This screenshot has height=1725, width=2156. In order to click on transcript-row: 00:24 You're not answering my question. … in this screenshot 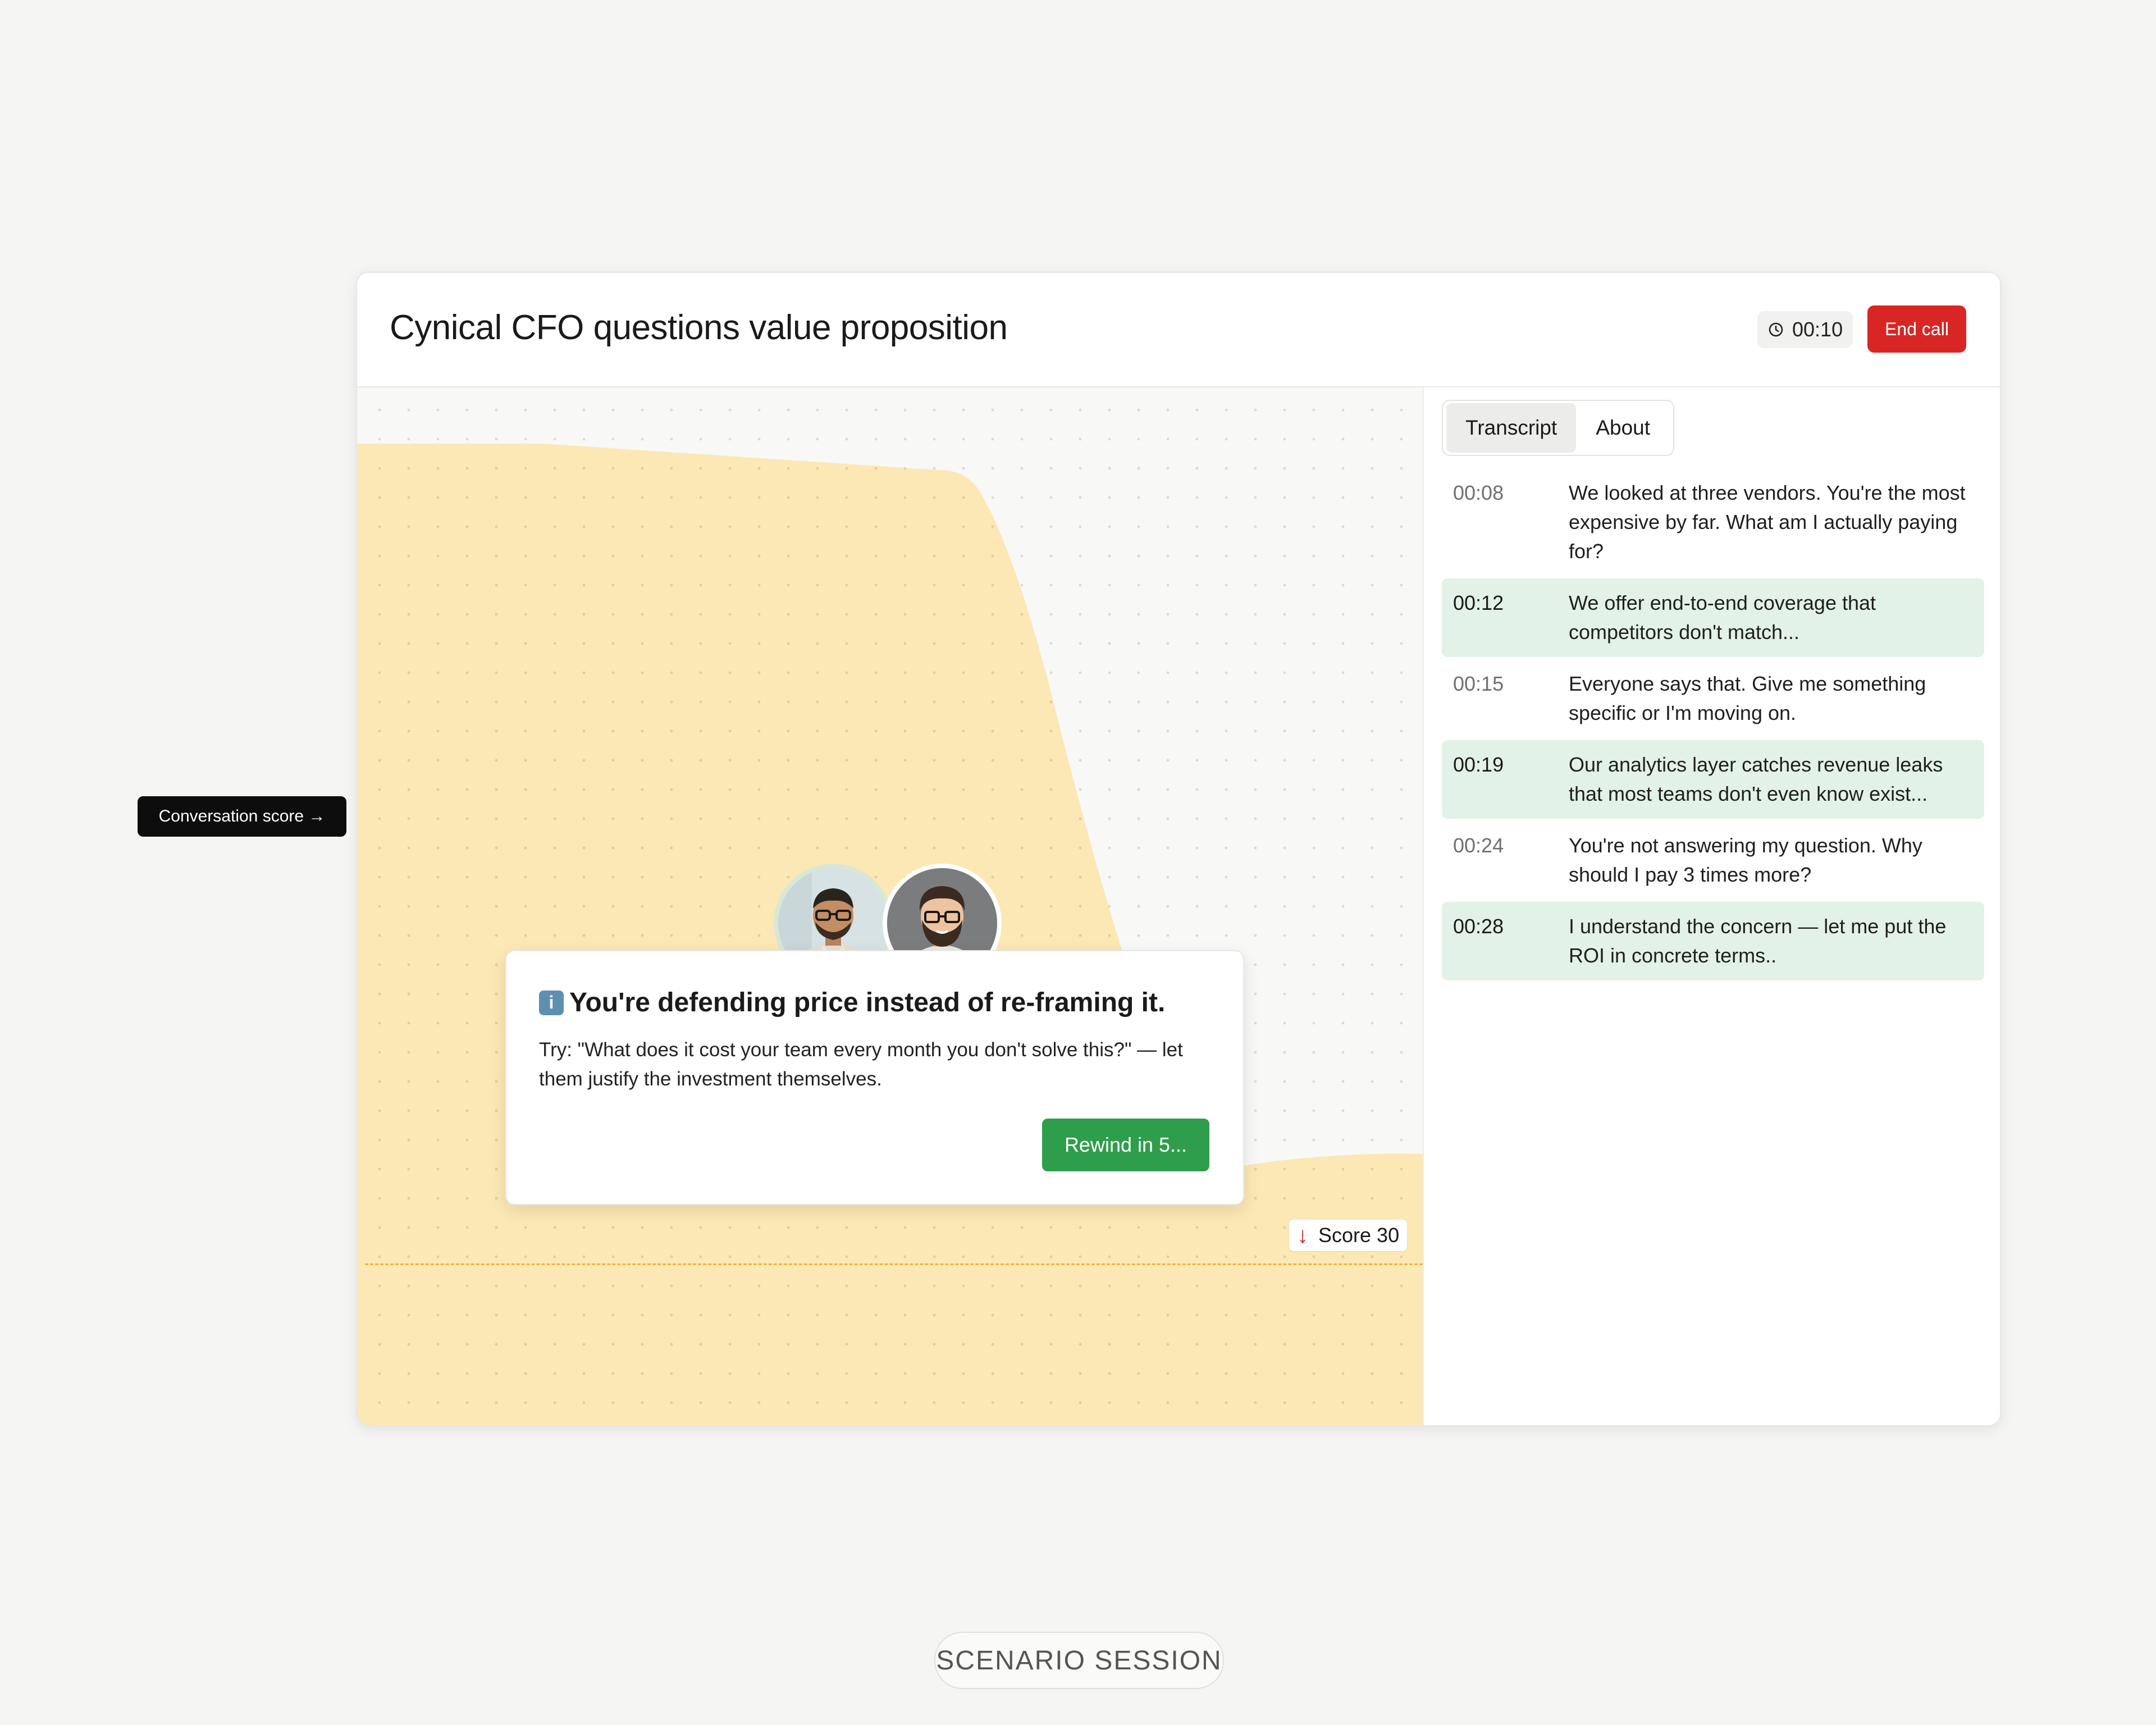, I will do `click(1713, 860)`.